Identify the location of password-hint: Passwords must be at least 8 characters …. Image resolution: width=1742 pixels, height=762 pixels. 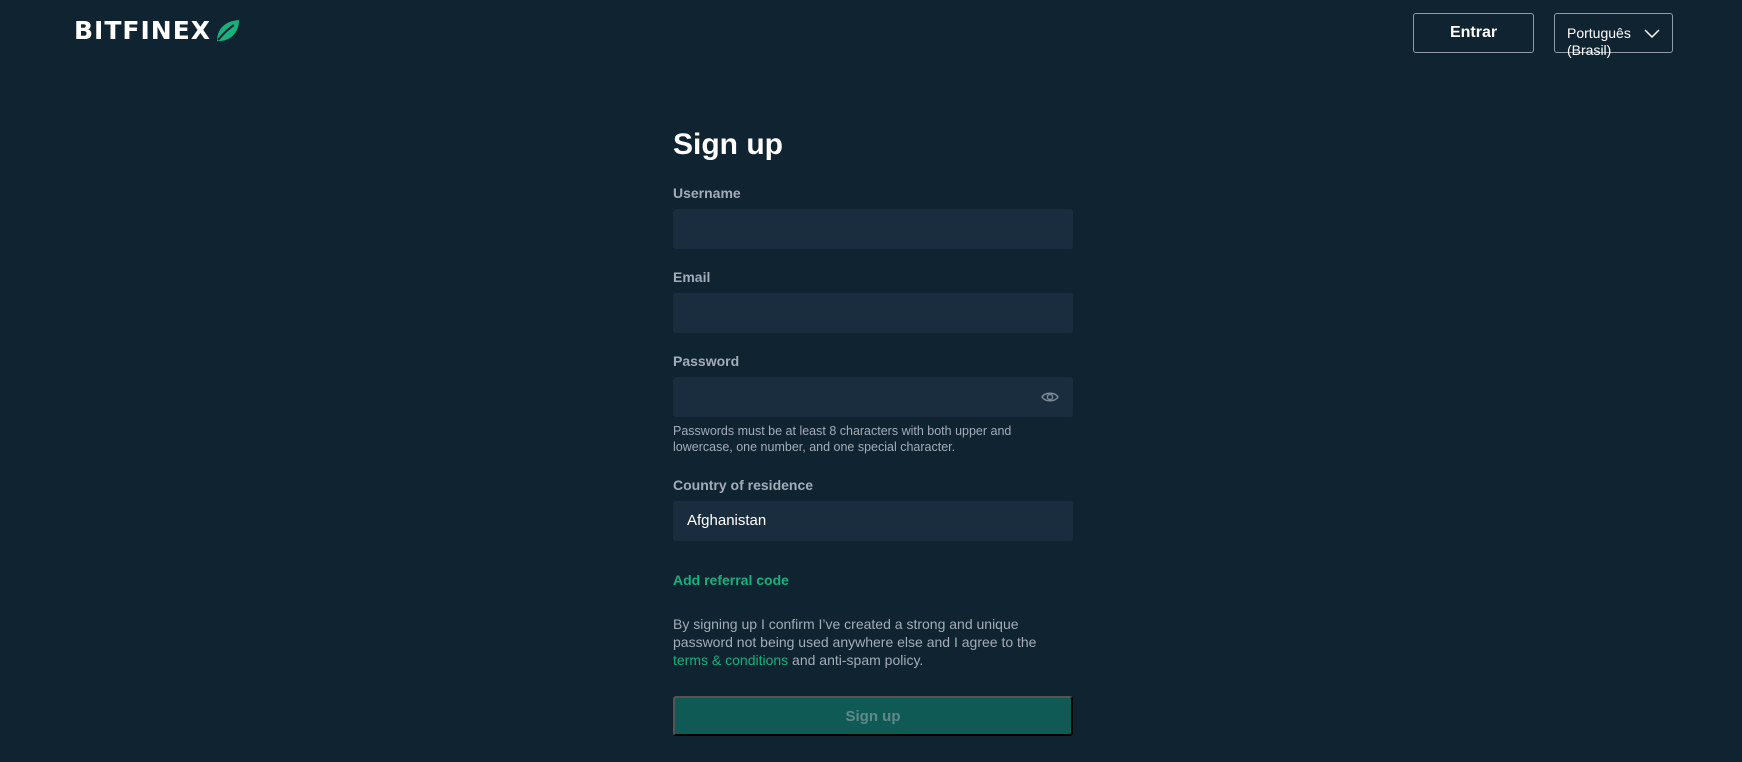
(842, 439).